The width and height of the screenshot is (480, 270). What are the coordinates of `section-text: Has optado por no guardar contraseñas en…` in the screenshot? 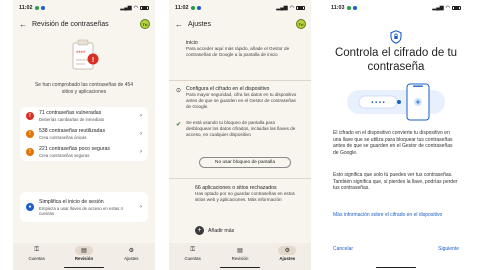 It's located at (245, 196).